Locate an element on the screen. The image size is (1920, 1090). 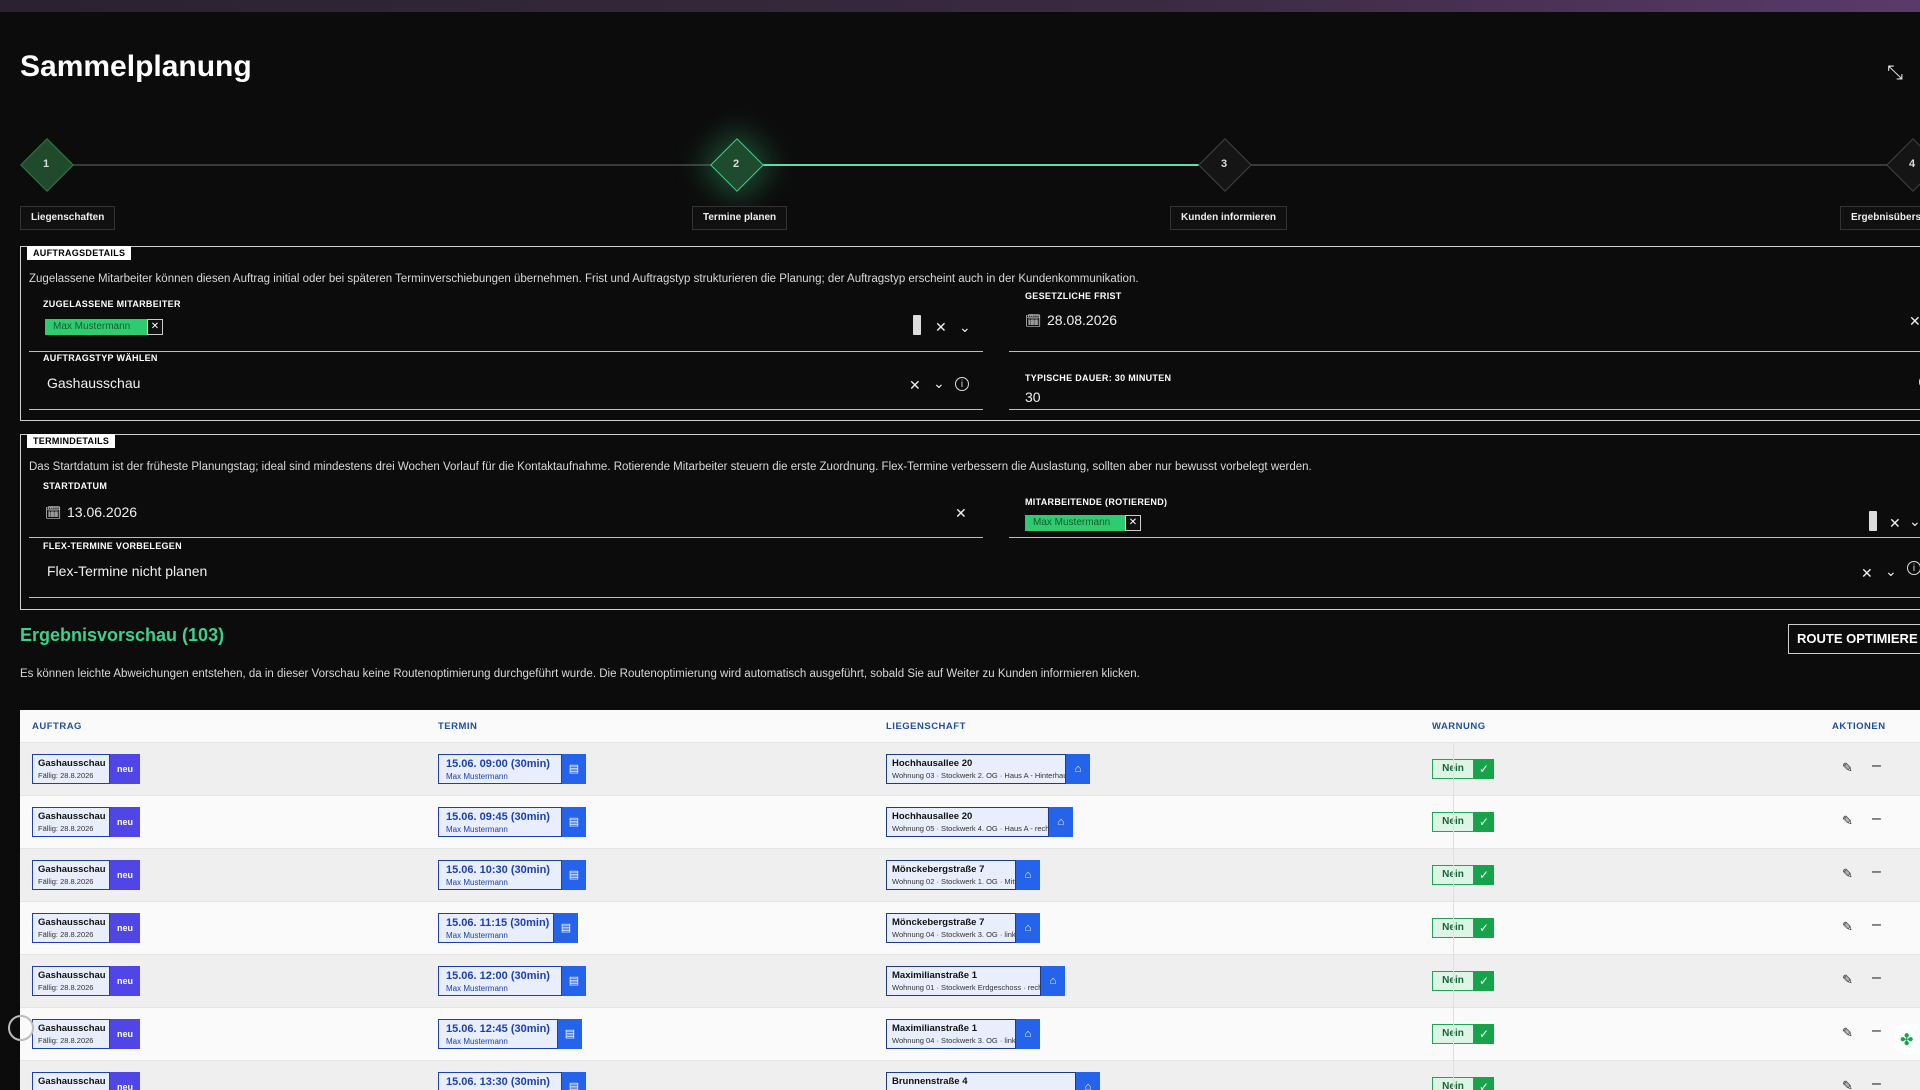
step-1-label: Liegenschaften is located at coordinates (68, 218).